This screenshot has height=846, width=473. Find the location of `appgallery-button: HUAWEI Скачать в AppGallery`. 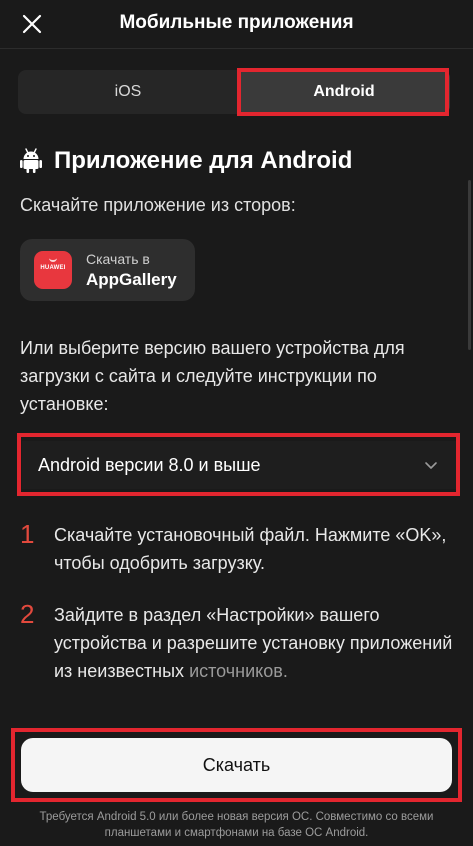

appgallery-button: HUAWEI Скачать в AppGallery is located at coordinates (107, 270).